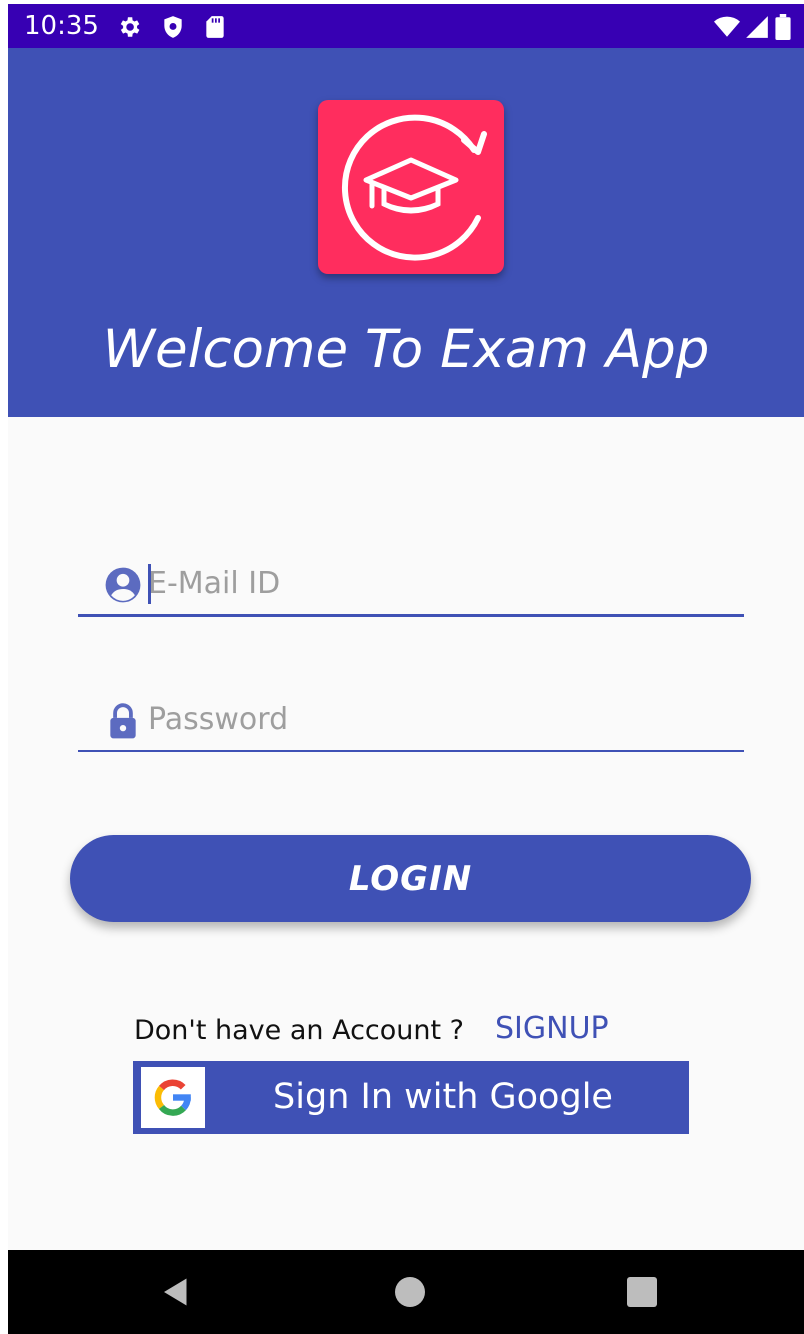  What do you see at coordinates (410, 878) in the screenshot?
I see `login-button: LOGIN` at bounding box center [410, 878].